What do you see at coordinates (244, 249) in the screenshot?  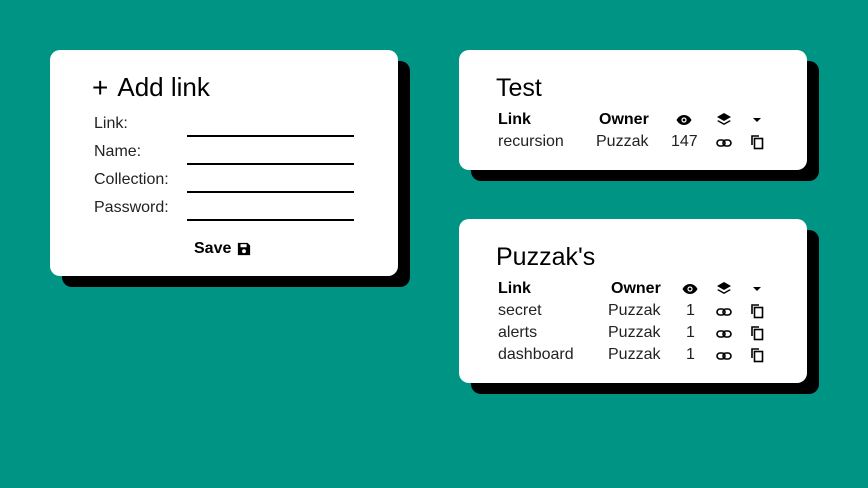 I see `floppy-disk-icon` at bounding box center [244, 249].